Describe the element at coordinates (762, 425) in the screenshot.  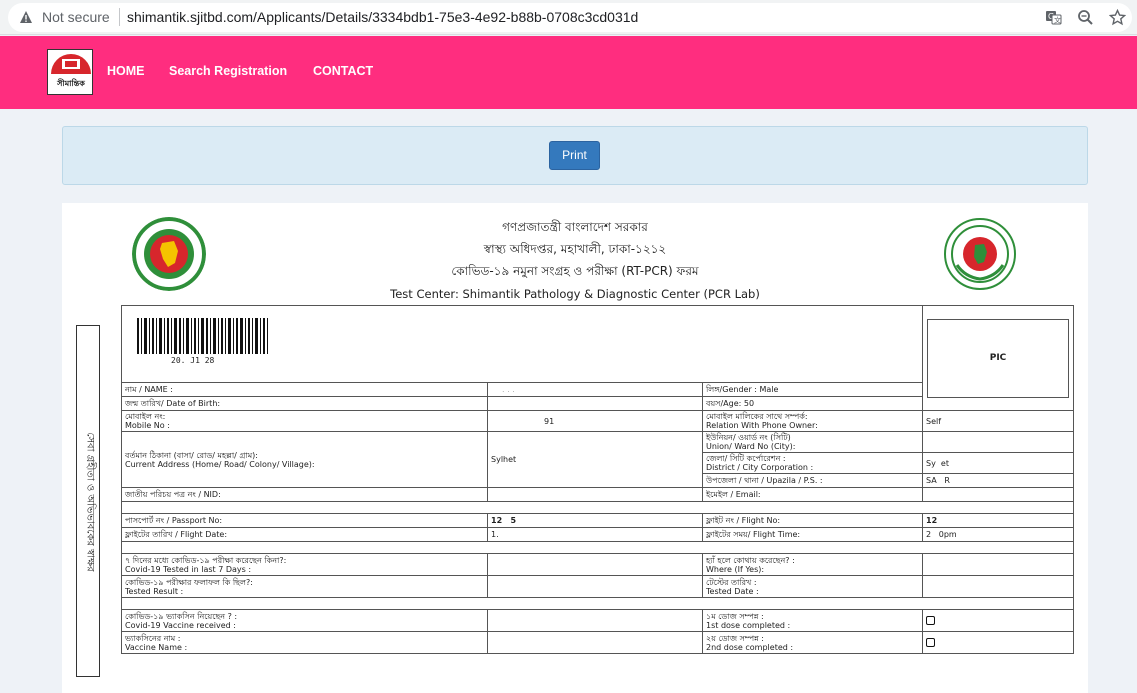
I see `relation-label-en: Relation With Phone Owner:` at that location.